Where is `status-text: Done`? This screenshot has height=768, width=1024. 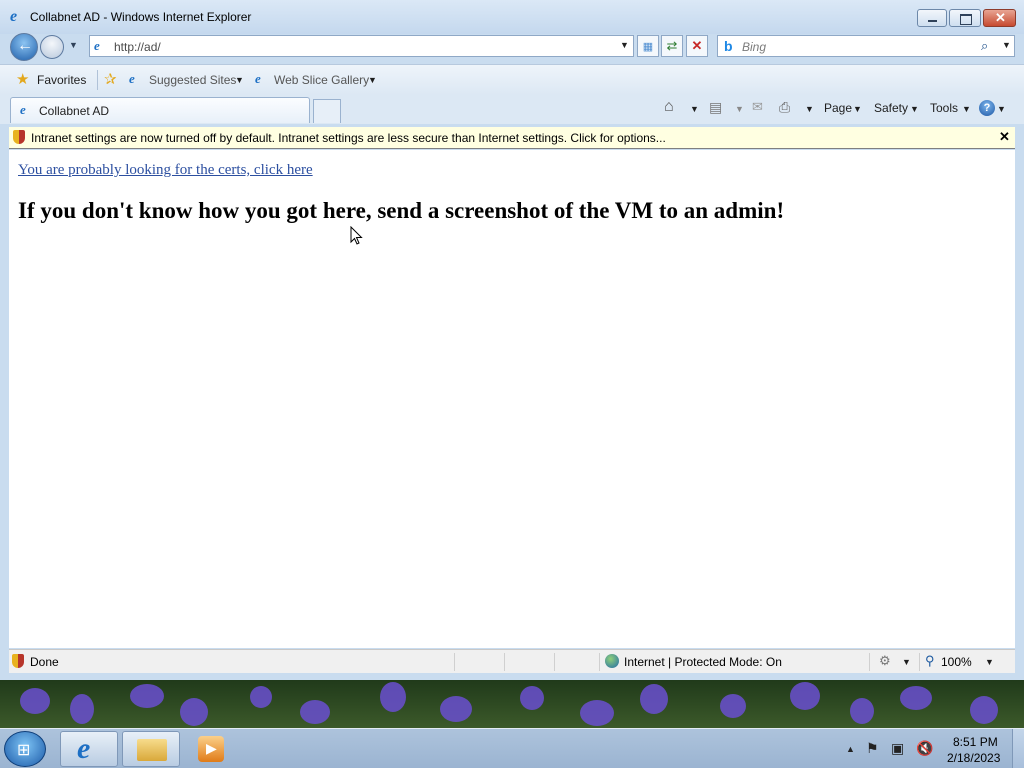 status-text: Done is located at coordinates (44, 662).